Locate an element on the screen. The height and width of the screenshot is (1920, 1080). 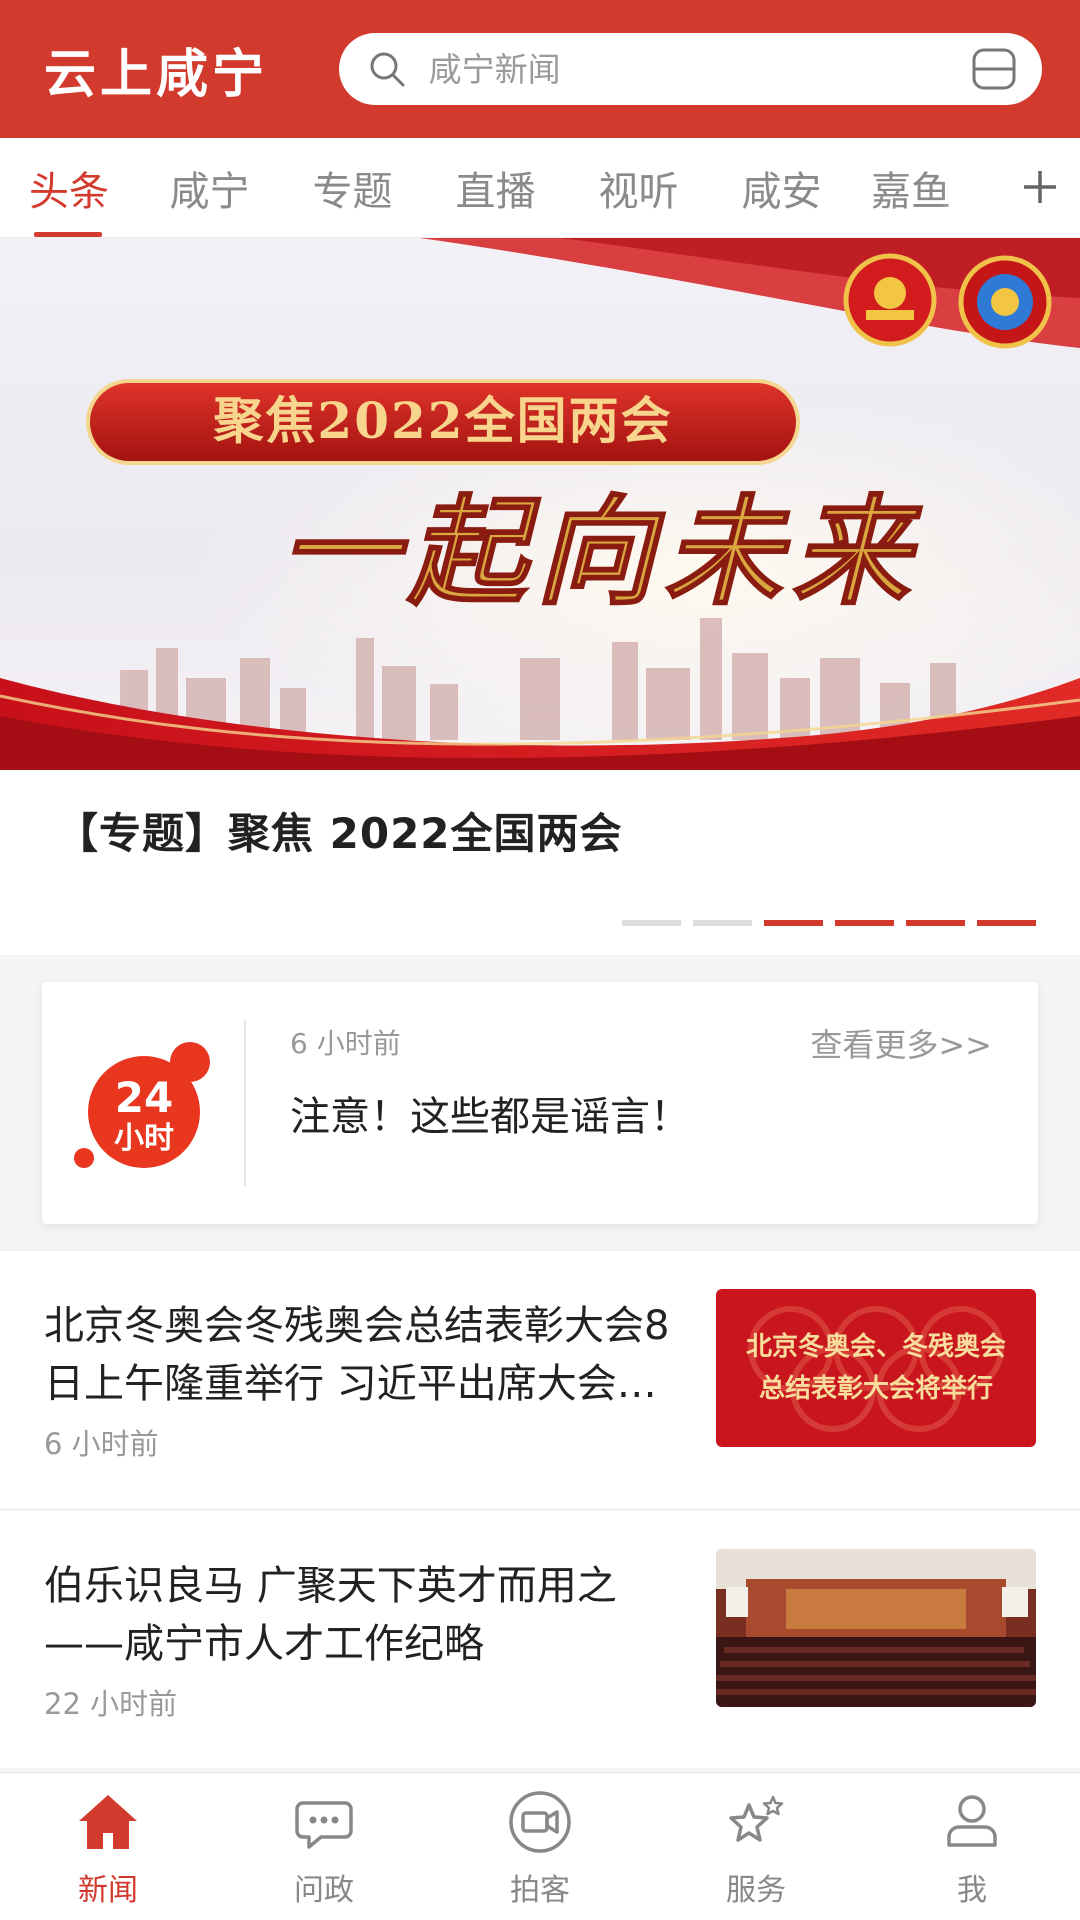
badge-24h-icon: 24 小时 is located at coordinates (142, 1105).